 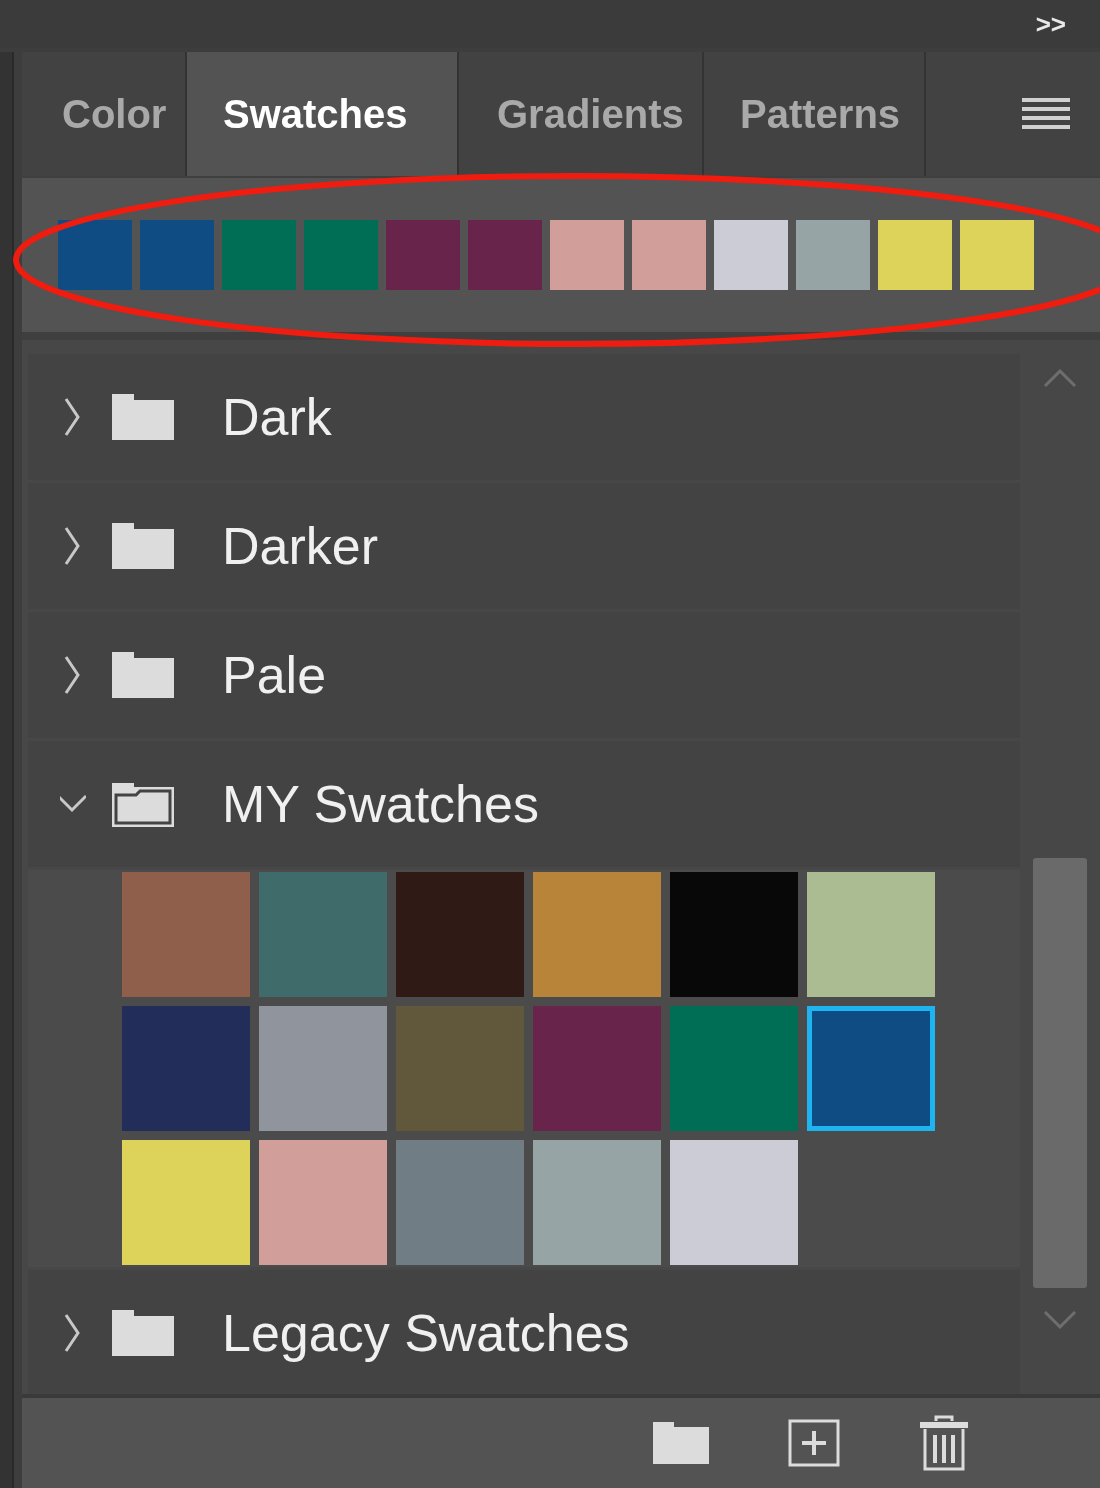 What do you see at coordinates (1060, 1320) in the screenshot?
I see `scroll-down-icon` at bounding box center [1060, 1320].